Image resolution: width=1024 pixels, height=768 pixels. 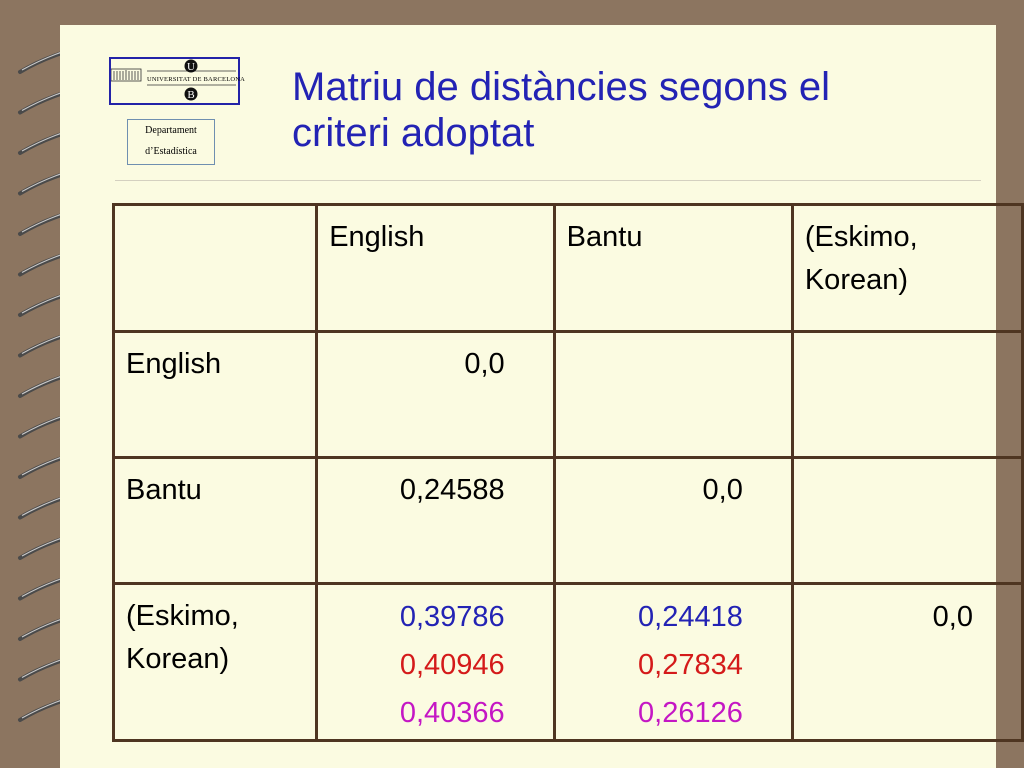 I want to click on table-cell: 0,39786 0,40946 0,40366, so click(x=435, y=662).